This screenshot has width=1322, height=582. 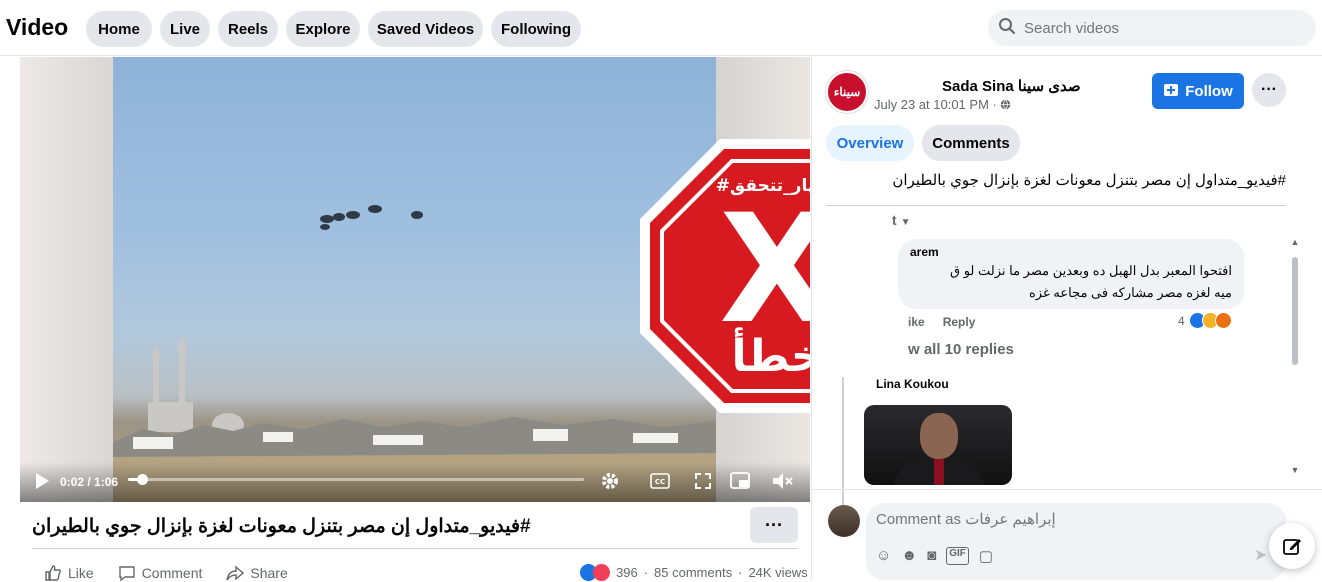 What do you see at coordinates (1209, 91) in the screenshot?
I see `follow-label: Follow` at bounding box center [1209, 91].